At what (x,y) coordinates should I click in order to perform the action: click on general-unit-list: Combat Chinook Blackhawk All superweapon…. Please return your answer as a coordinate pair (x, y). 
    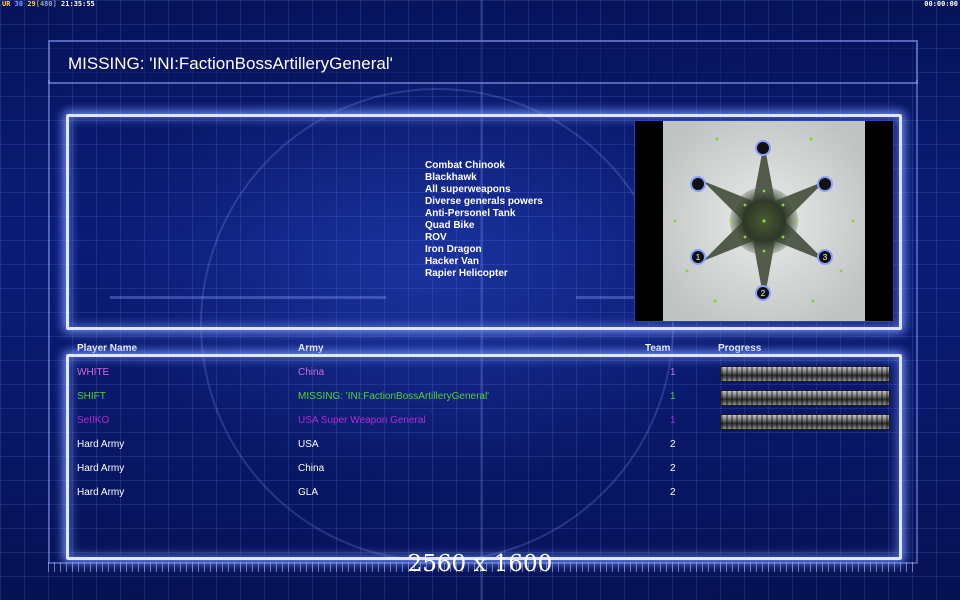
    Looking at the image, I should click on (484, 220).